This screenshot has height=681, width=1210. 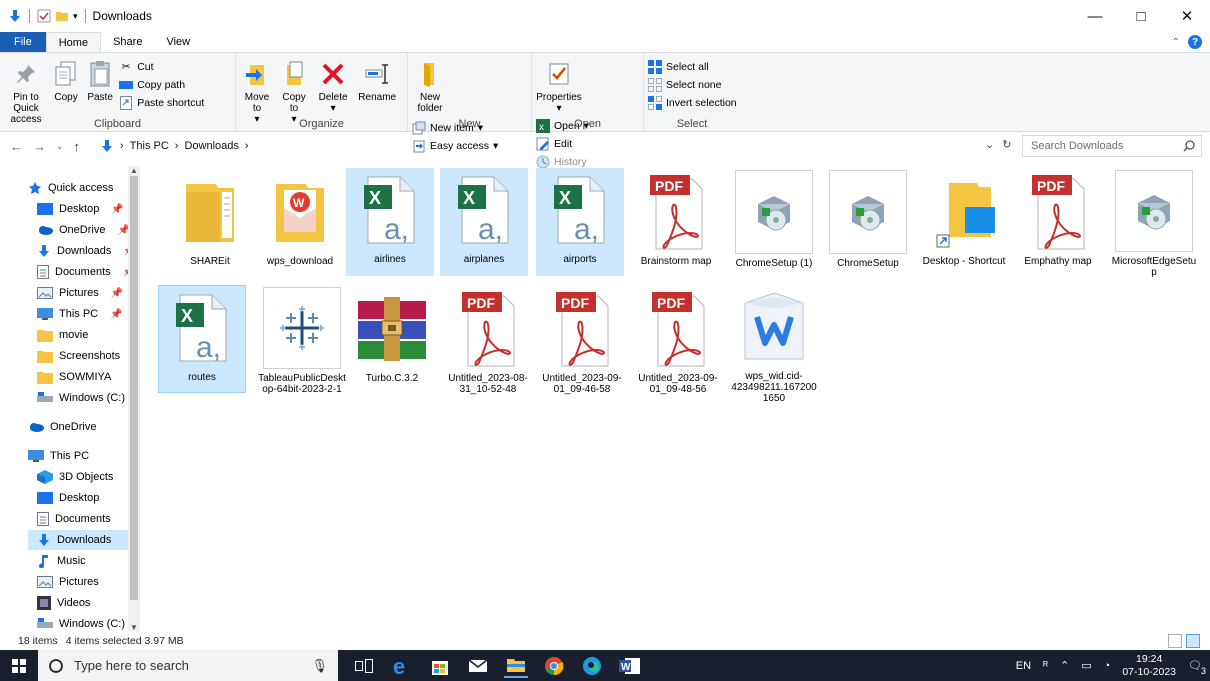 I want to click on breadcrumb-downloads: Downloads, so click(x=211, y=146).